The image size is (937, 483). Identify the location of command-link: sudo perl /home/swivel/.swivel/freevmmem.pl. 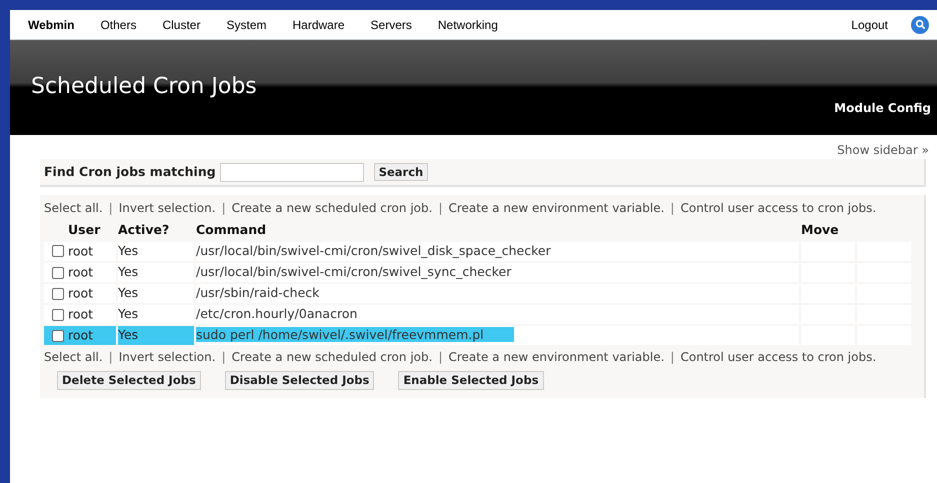
(355, 334).